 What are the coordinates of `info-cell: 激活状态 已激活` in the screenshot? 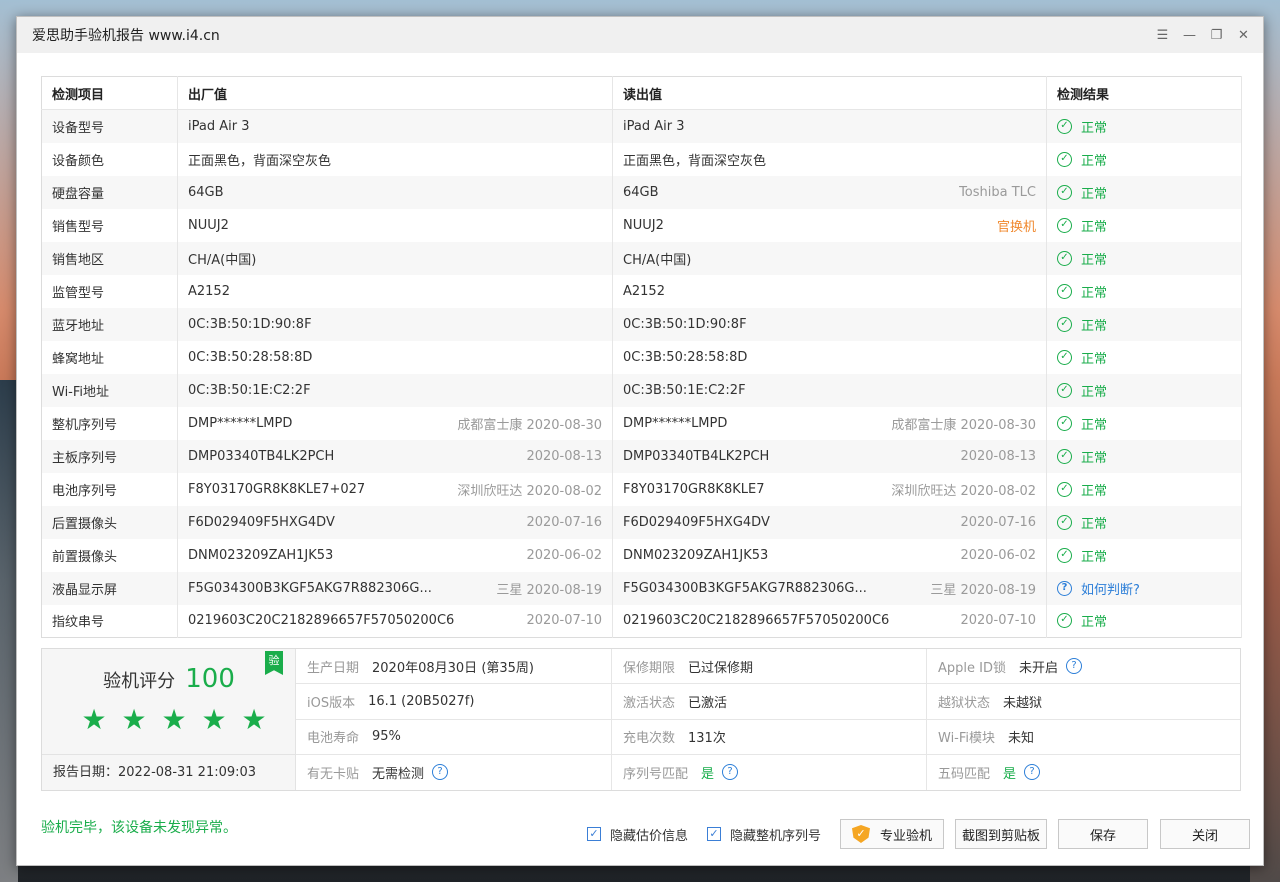 It's located at (769, 702).